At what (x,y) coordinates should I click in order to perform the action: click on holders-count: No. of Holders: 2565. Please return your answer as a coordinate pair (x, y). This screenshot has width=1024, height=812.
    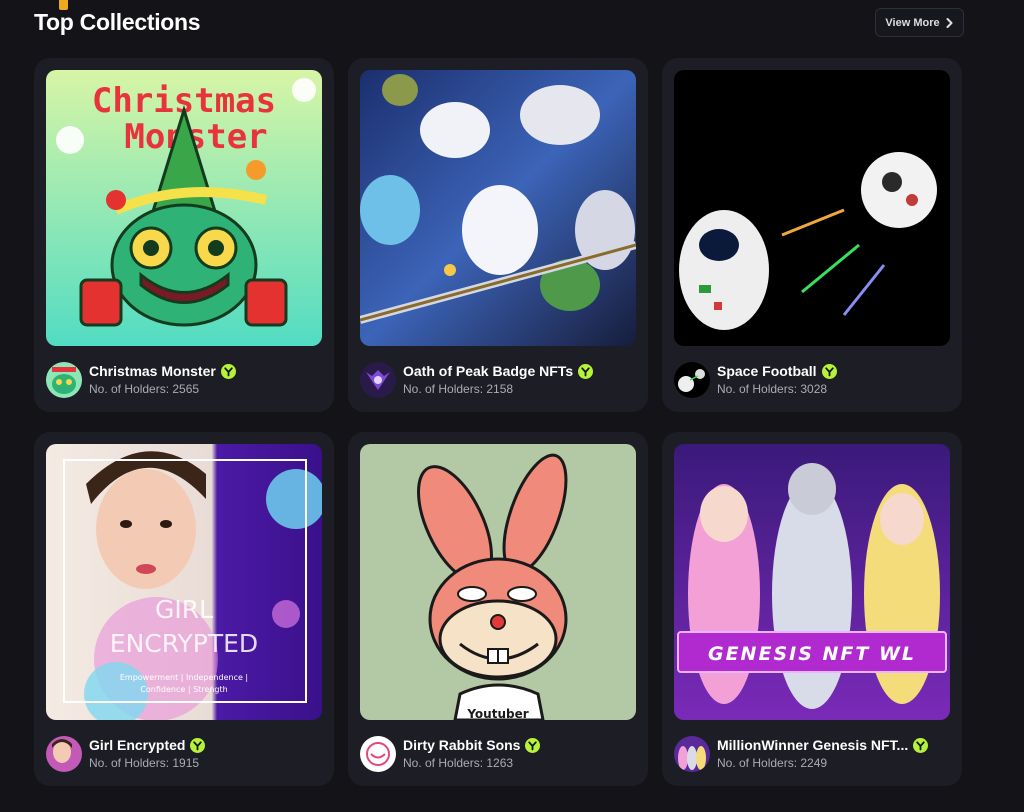
    Looking at the image, I should click on (144, 389).